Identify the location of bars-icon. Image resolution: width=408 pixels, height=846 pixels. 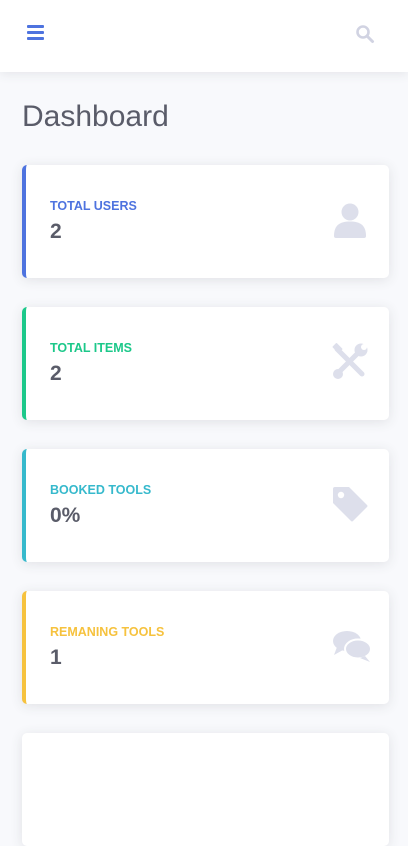
(35, 33).